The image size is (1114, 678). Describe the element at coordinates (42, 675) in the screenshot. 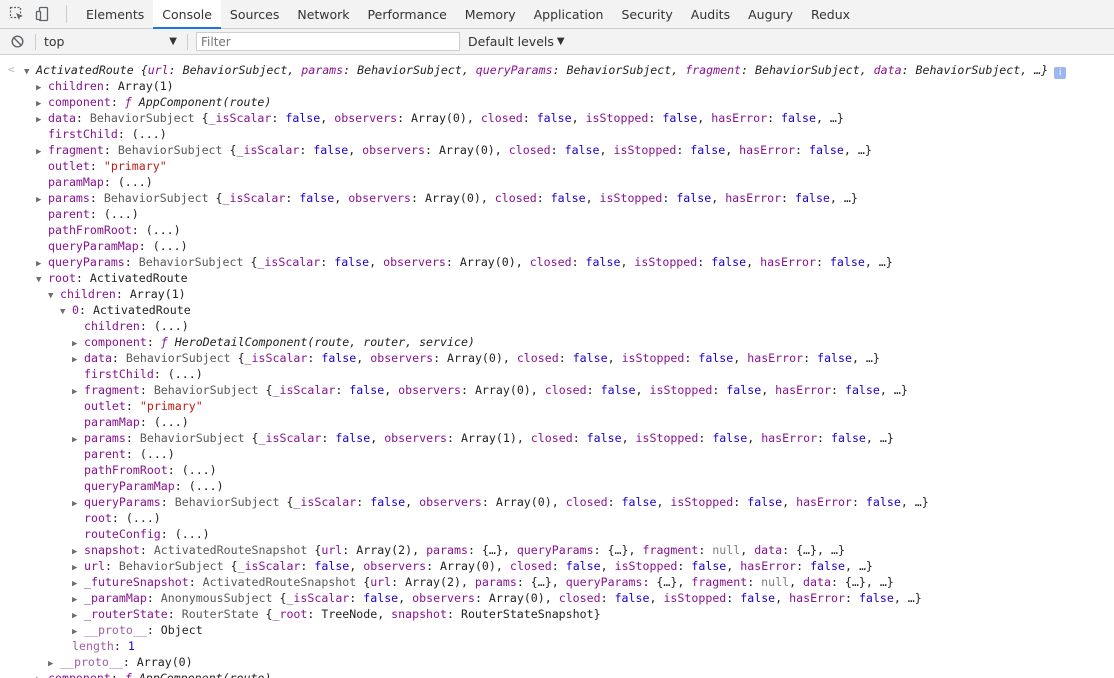

I see `collapsed-triangle-icon: ▶` at that location.